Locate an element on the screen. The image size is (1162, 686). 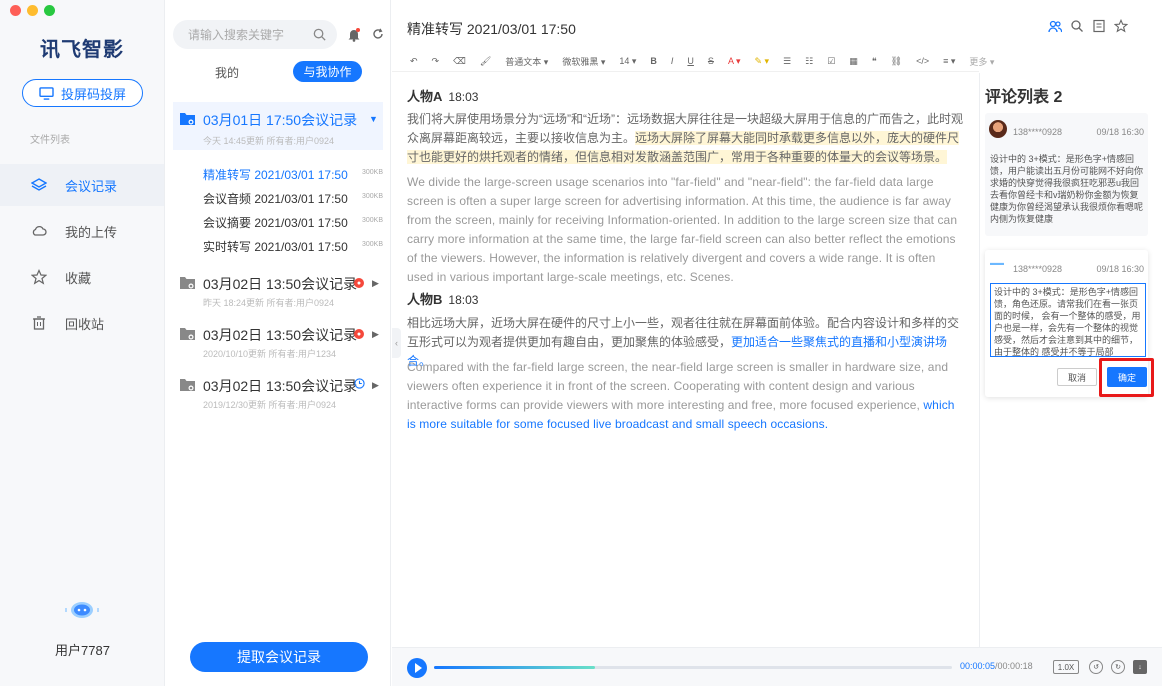
close-window-button is located at coordinates (15, 10).